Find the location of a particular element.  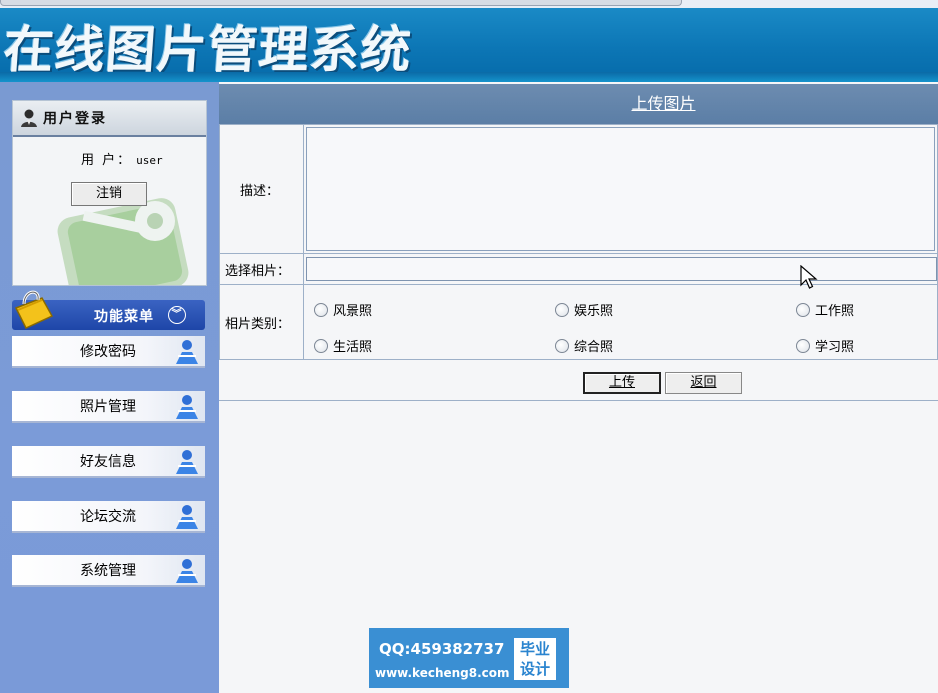

function-menu-header: 功能菜单 ︾ is located at coordinates (108, 310).